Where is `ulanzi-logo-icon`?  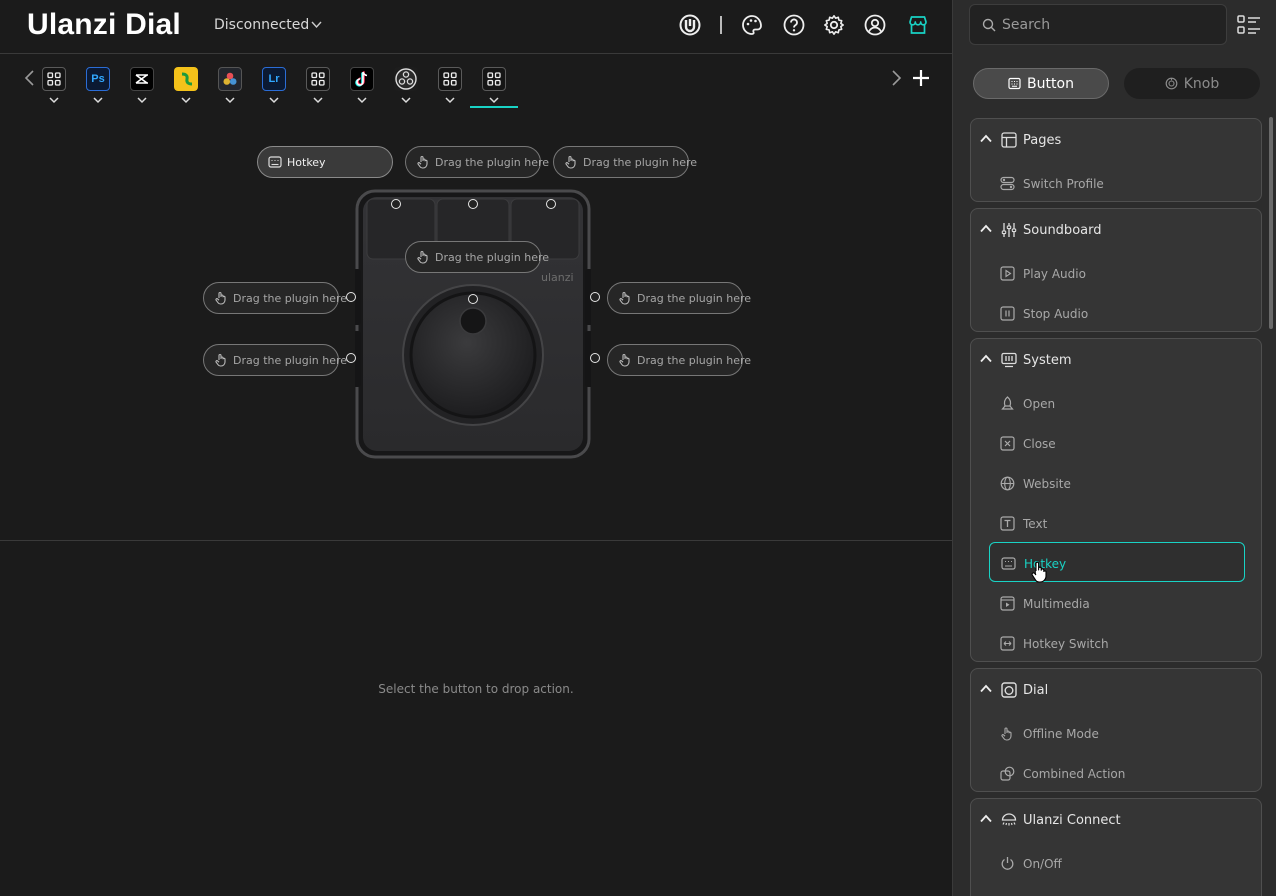 ulanzi-logo-icon is located at coordinates (690, 25).